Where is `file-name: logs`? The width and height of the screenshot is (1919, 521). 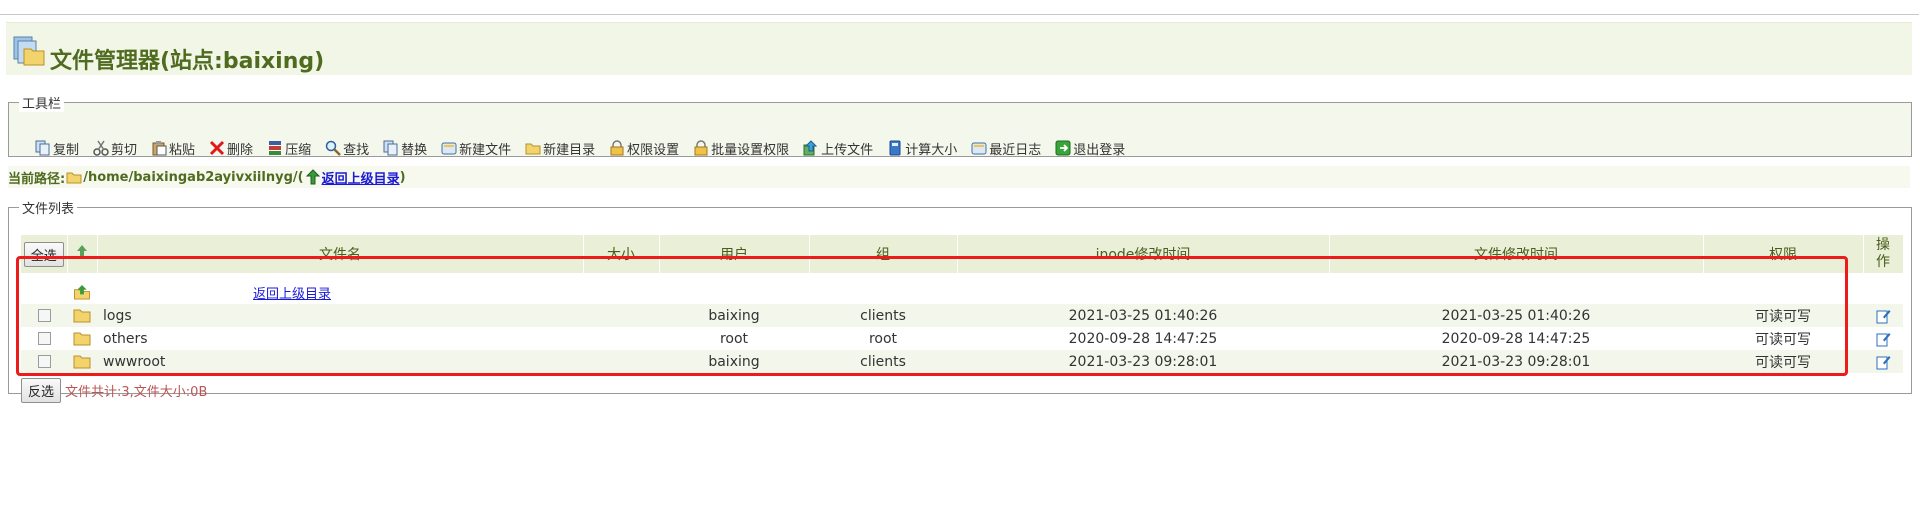 file-name: logs is located at coordinates (340, 315).